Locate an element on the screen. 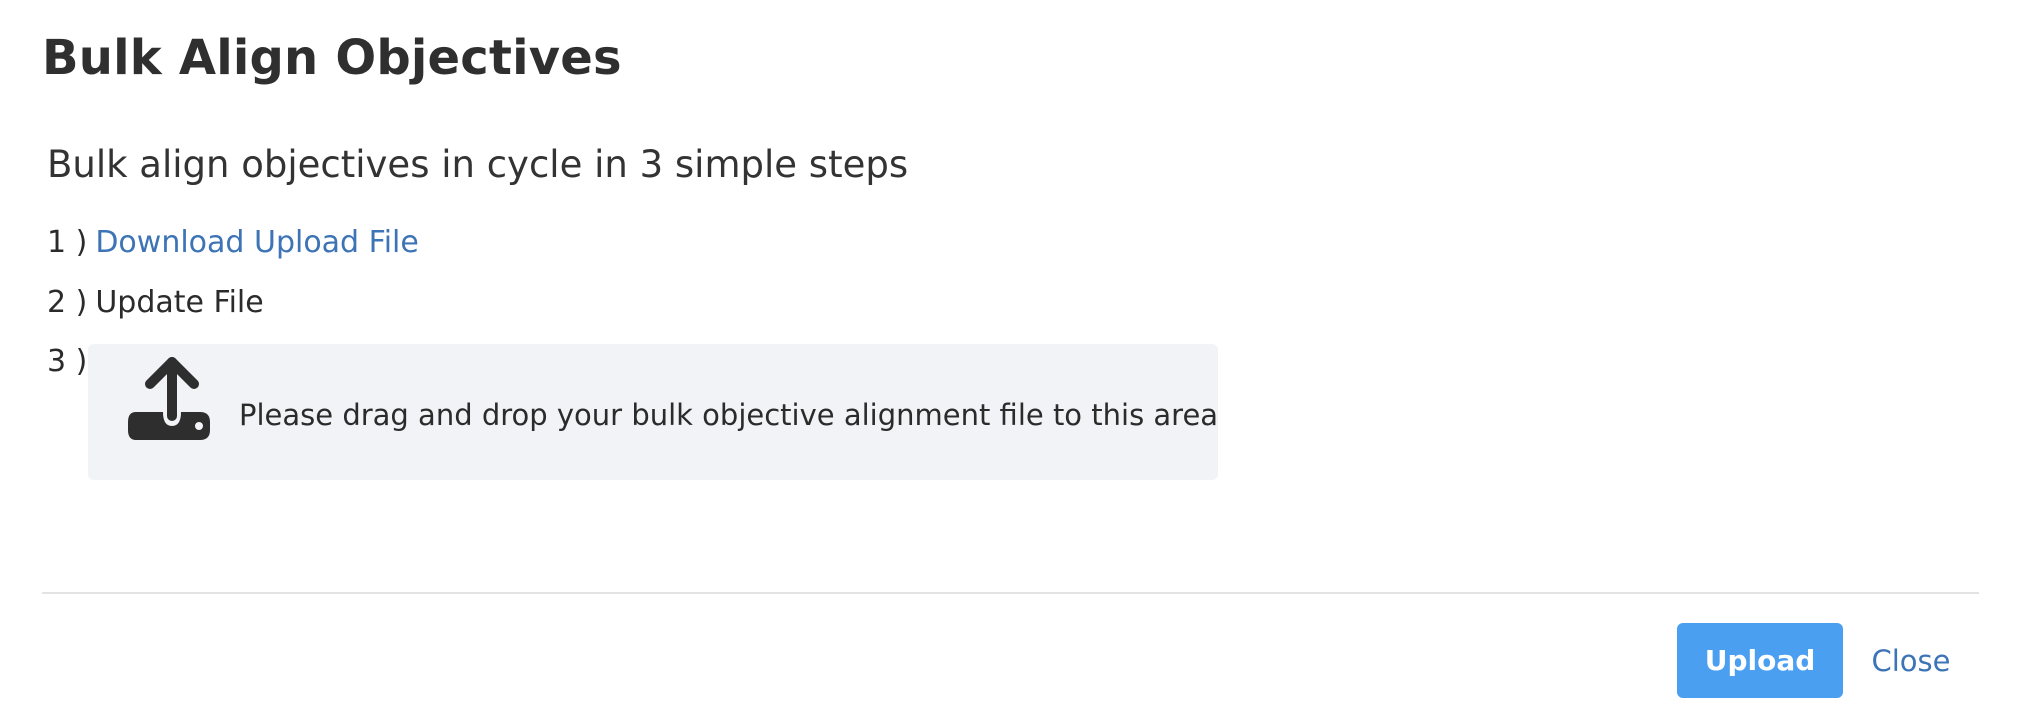 The image size is (2020, 718). step-2: 2 ) Update File is located at coordinates (155, 303).